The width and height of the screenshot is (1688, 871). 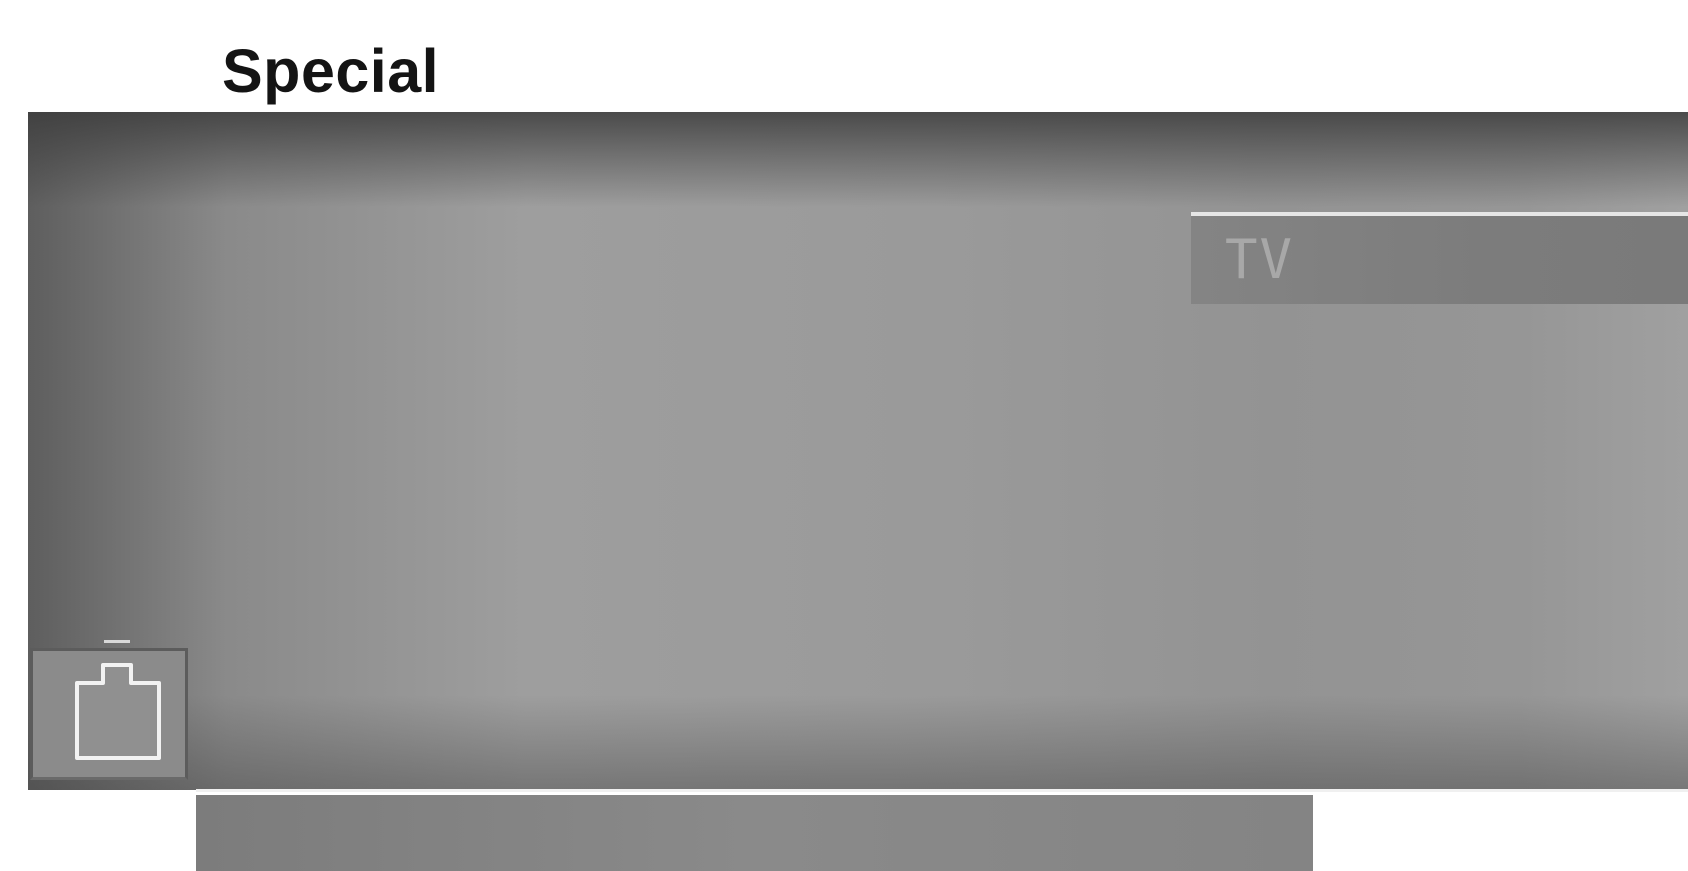 I want to click on outlet-icon-glyph, so click(x=118, y=711).